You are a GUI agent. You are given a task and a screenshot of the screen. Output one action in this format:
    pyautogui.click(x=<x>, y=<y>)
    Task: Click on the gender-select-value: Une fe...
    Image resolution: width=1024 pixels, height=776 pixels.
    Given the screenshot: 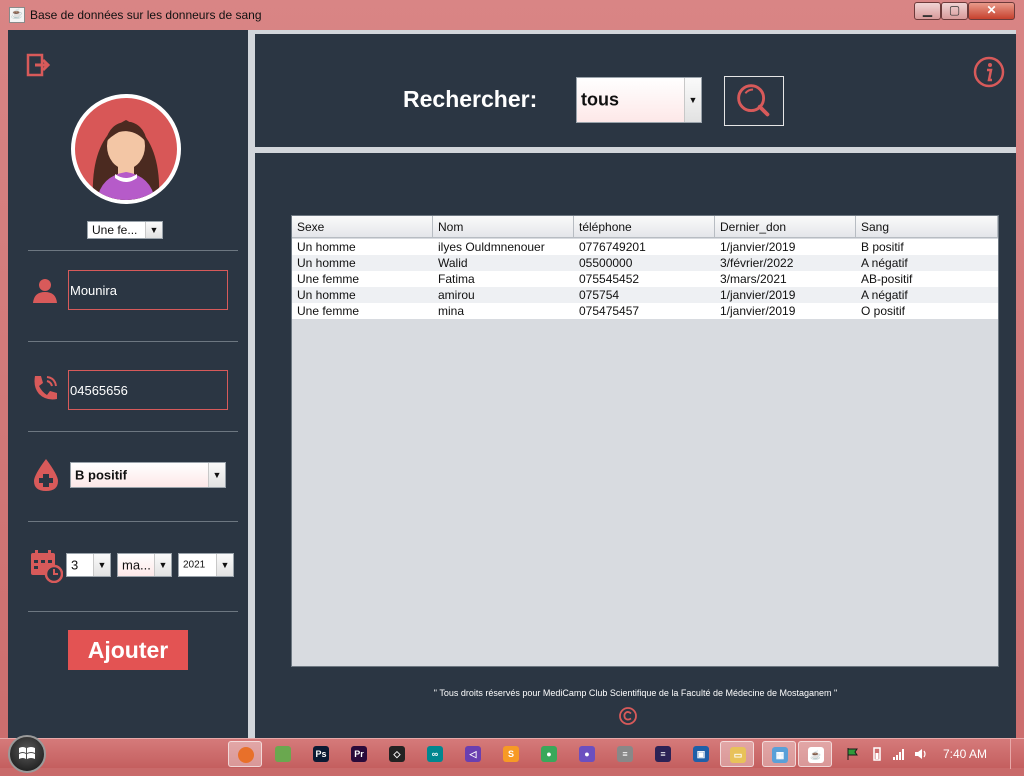 What is the action you would take?
    pyautogui.click(x=115, y=230)
    